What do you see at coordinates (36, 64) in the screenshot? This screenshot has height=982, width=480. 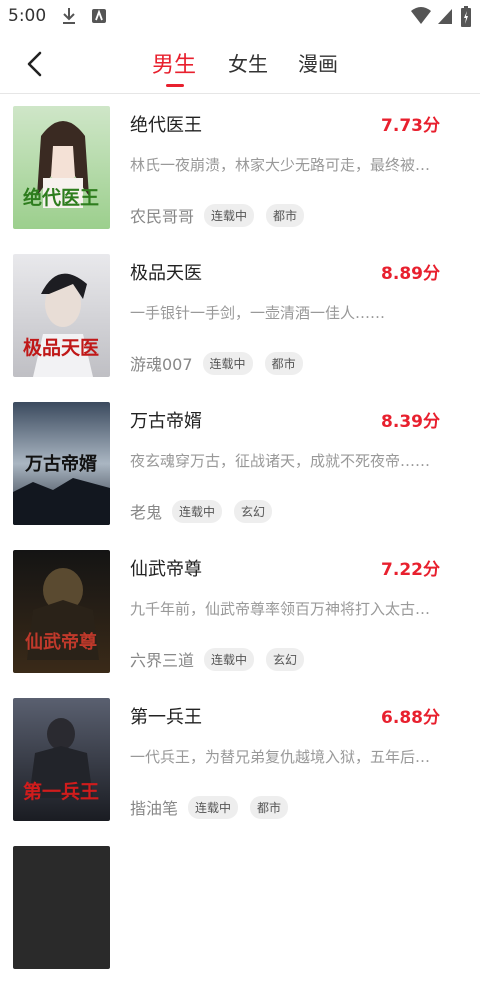 I see `back-arrow-icon` at bounding box center [36, 64].